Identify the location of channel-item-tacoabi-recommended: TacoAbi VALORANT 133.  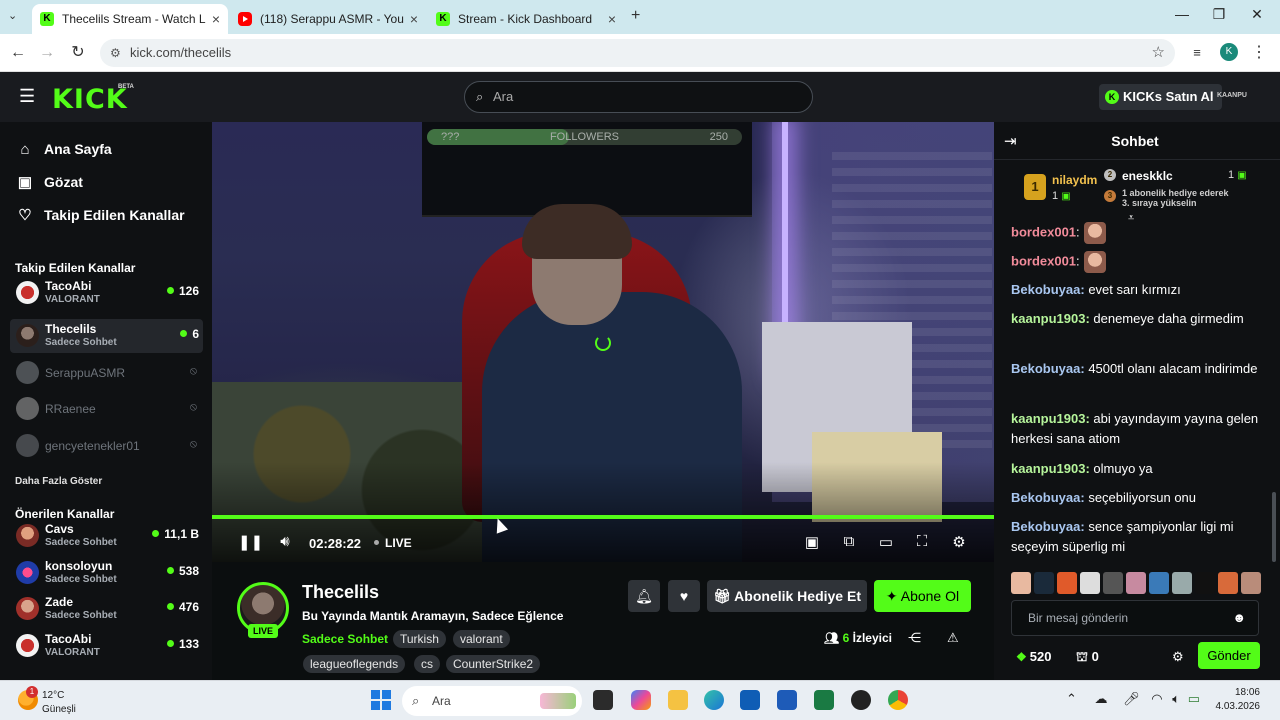
(106, 646).